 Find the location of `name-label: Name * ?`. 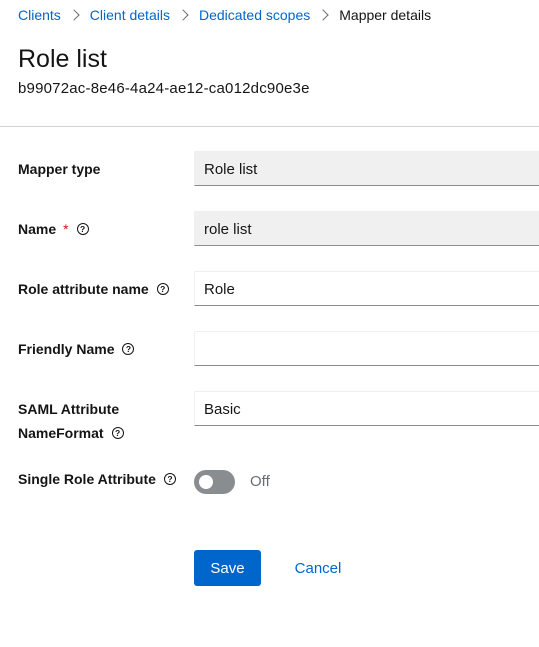

name-label: Name * ? is located at coordinates (53, 229).